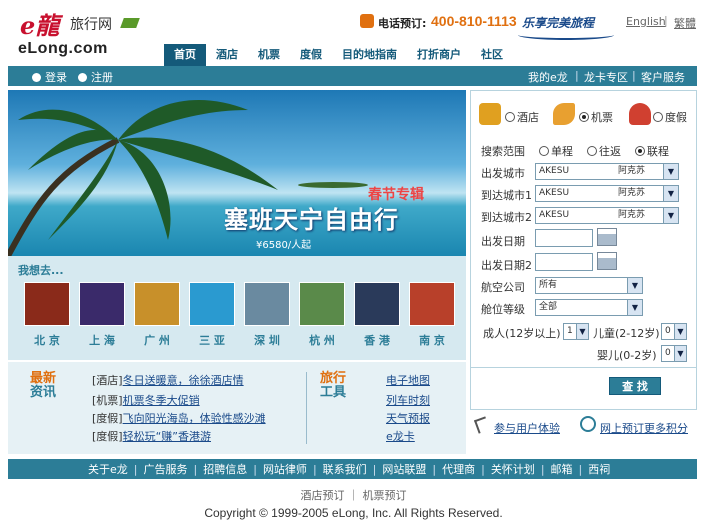 Image resolution: width=707 pixels, height=526 pixels. What do you see at coordinates (212, 340) in the screenshot?
I see `destination-label: 三 亚` at bounding box center [212, 340].